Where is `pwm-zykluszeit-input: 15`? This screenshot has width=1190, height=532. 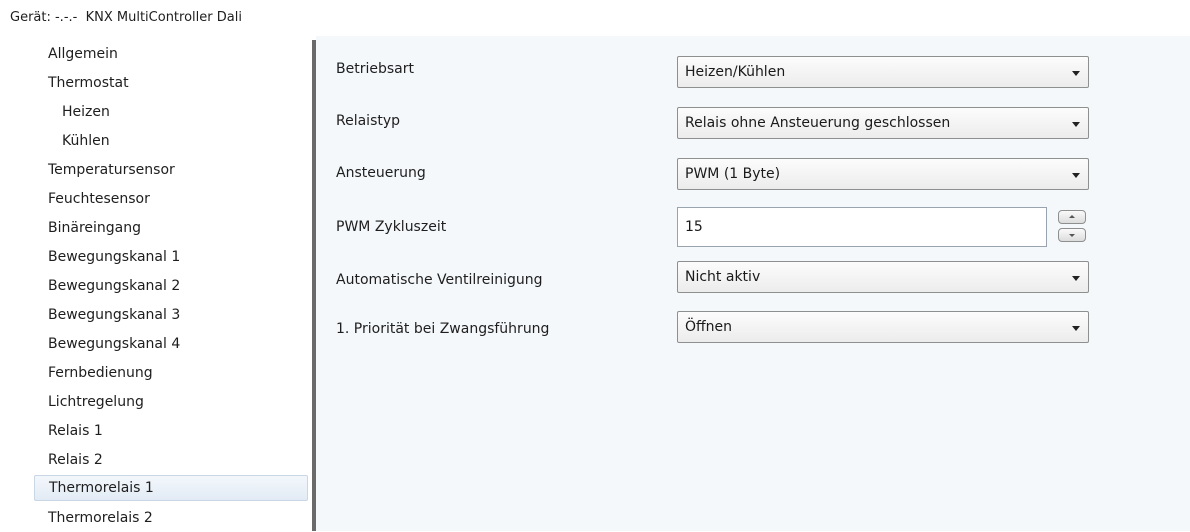
pwm-zykluszeit-input: 15 is located at coordinates (862, 227).